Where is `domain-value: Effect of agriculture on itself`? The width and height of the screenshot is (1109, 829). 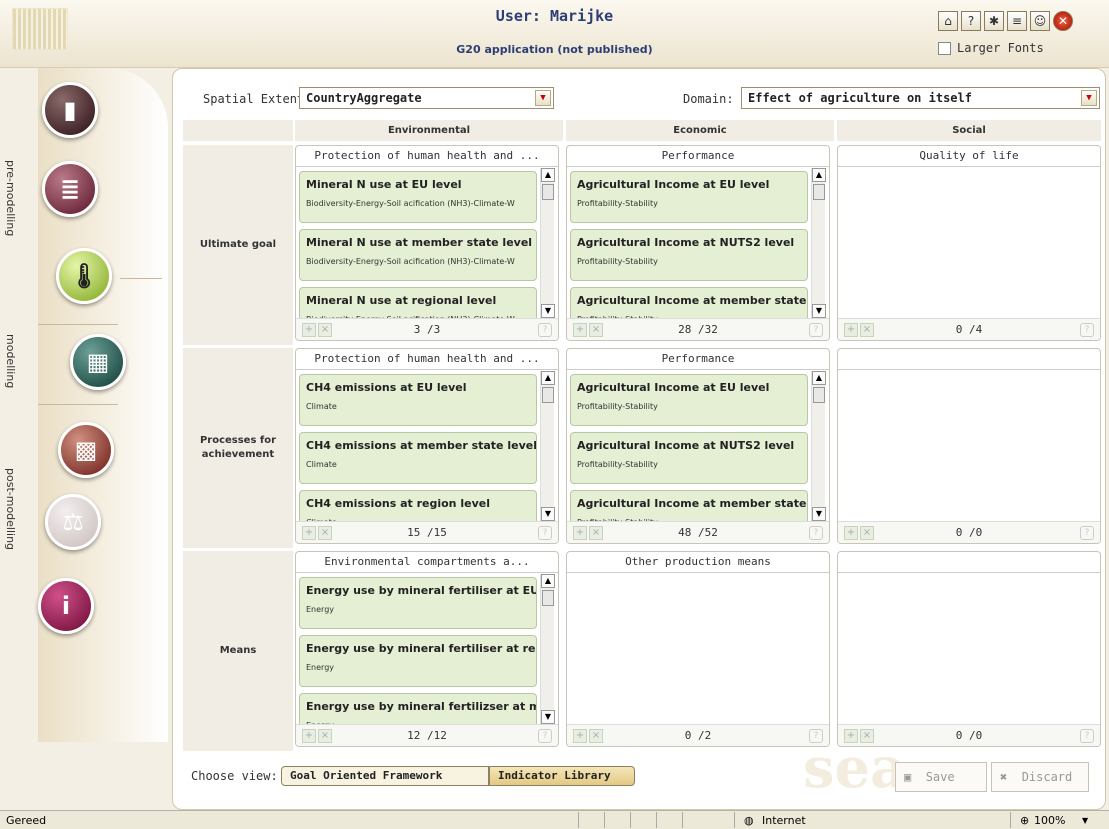
domain-value: Effect of agriculture on itself is located at coordinates (860, 98).